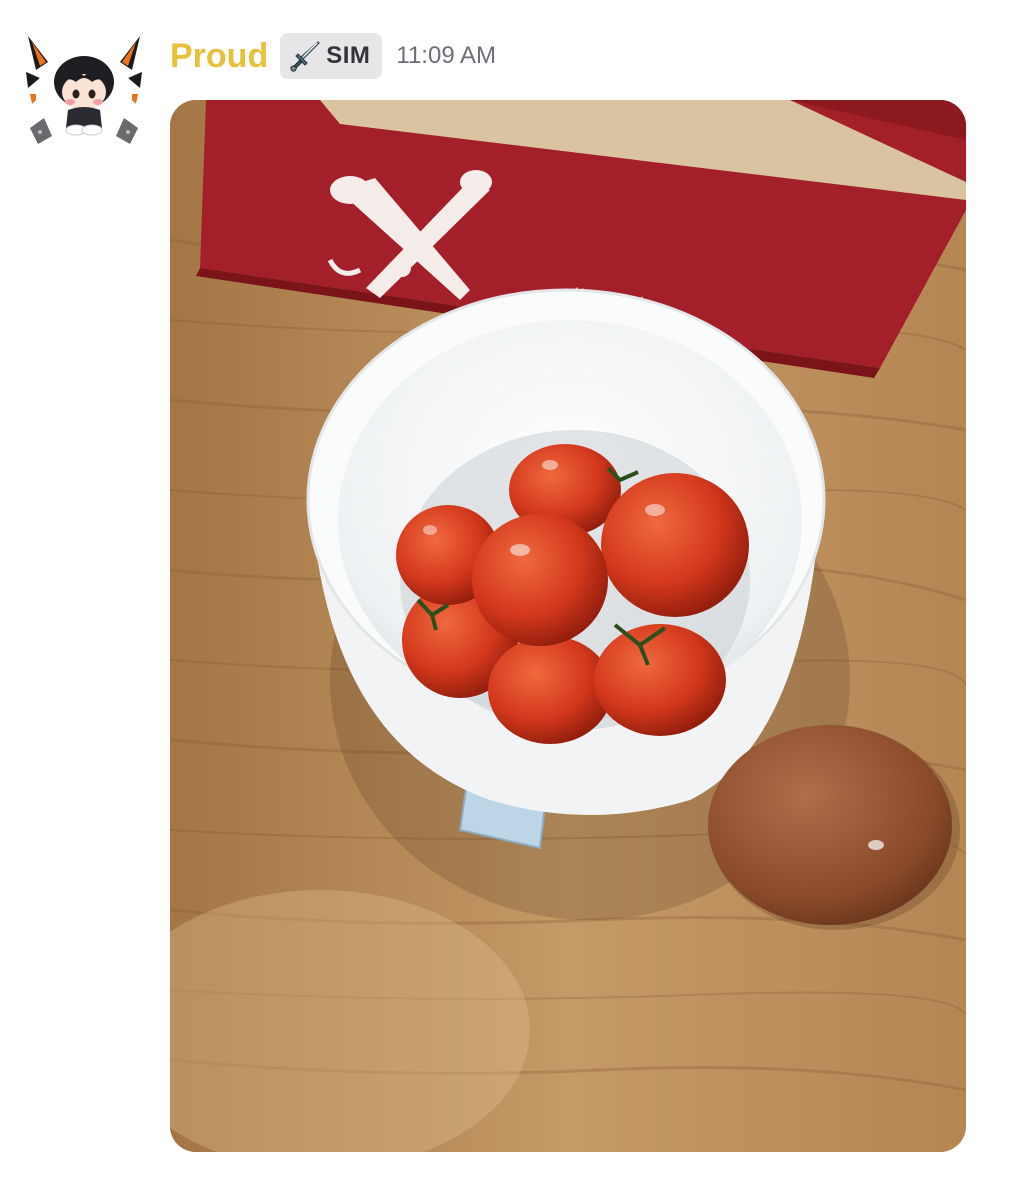 Image resolution: width=1012 pixels, height=1200 pixels. What do you see at coordinates (446, 56) in the screenshot?
I see `message-timestamp: 11:09 AM` at bounding box center [446, 56].